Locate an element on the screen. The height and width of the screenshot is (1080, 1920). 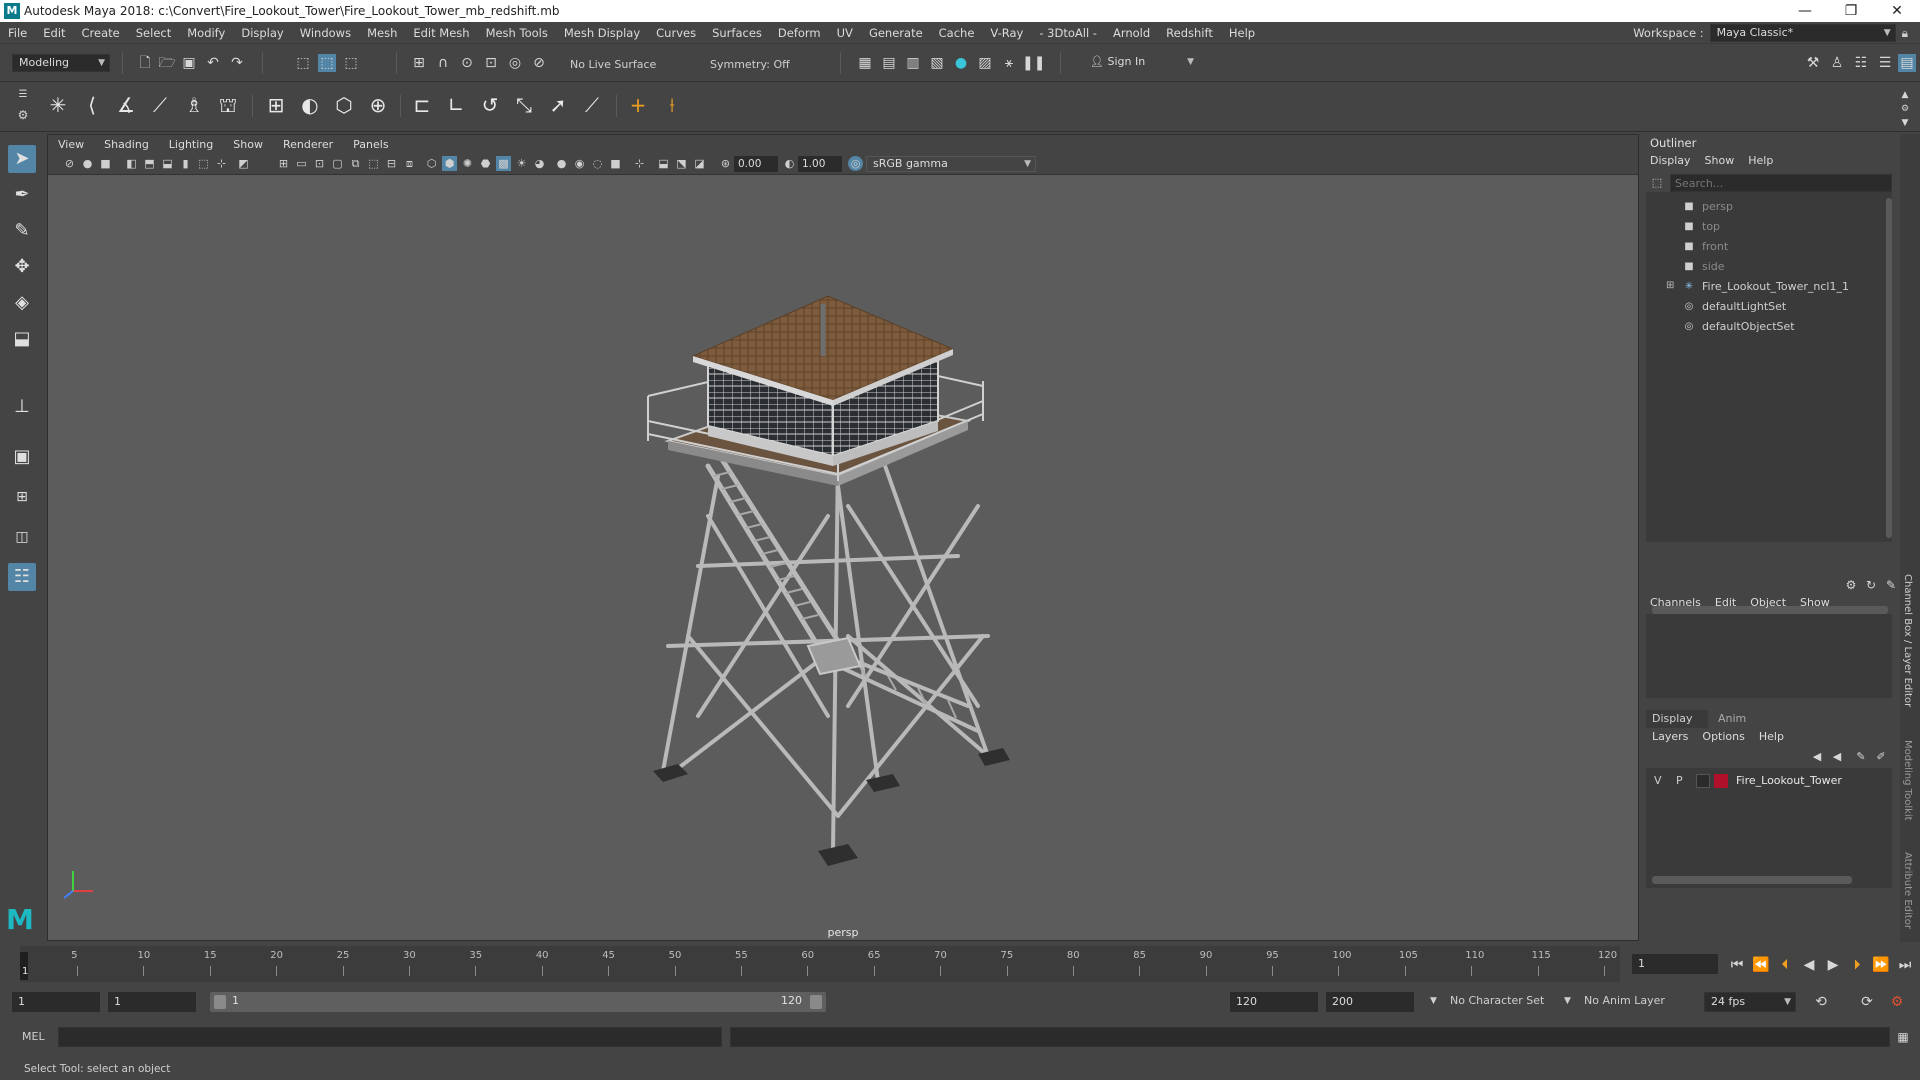
layer-type-toggle is located at coordinates (1703, 781).